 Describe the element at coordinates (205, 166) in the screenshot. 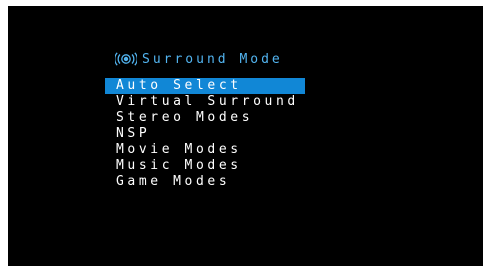

I see `menu-item-music-modes: Music Modes` at that location.